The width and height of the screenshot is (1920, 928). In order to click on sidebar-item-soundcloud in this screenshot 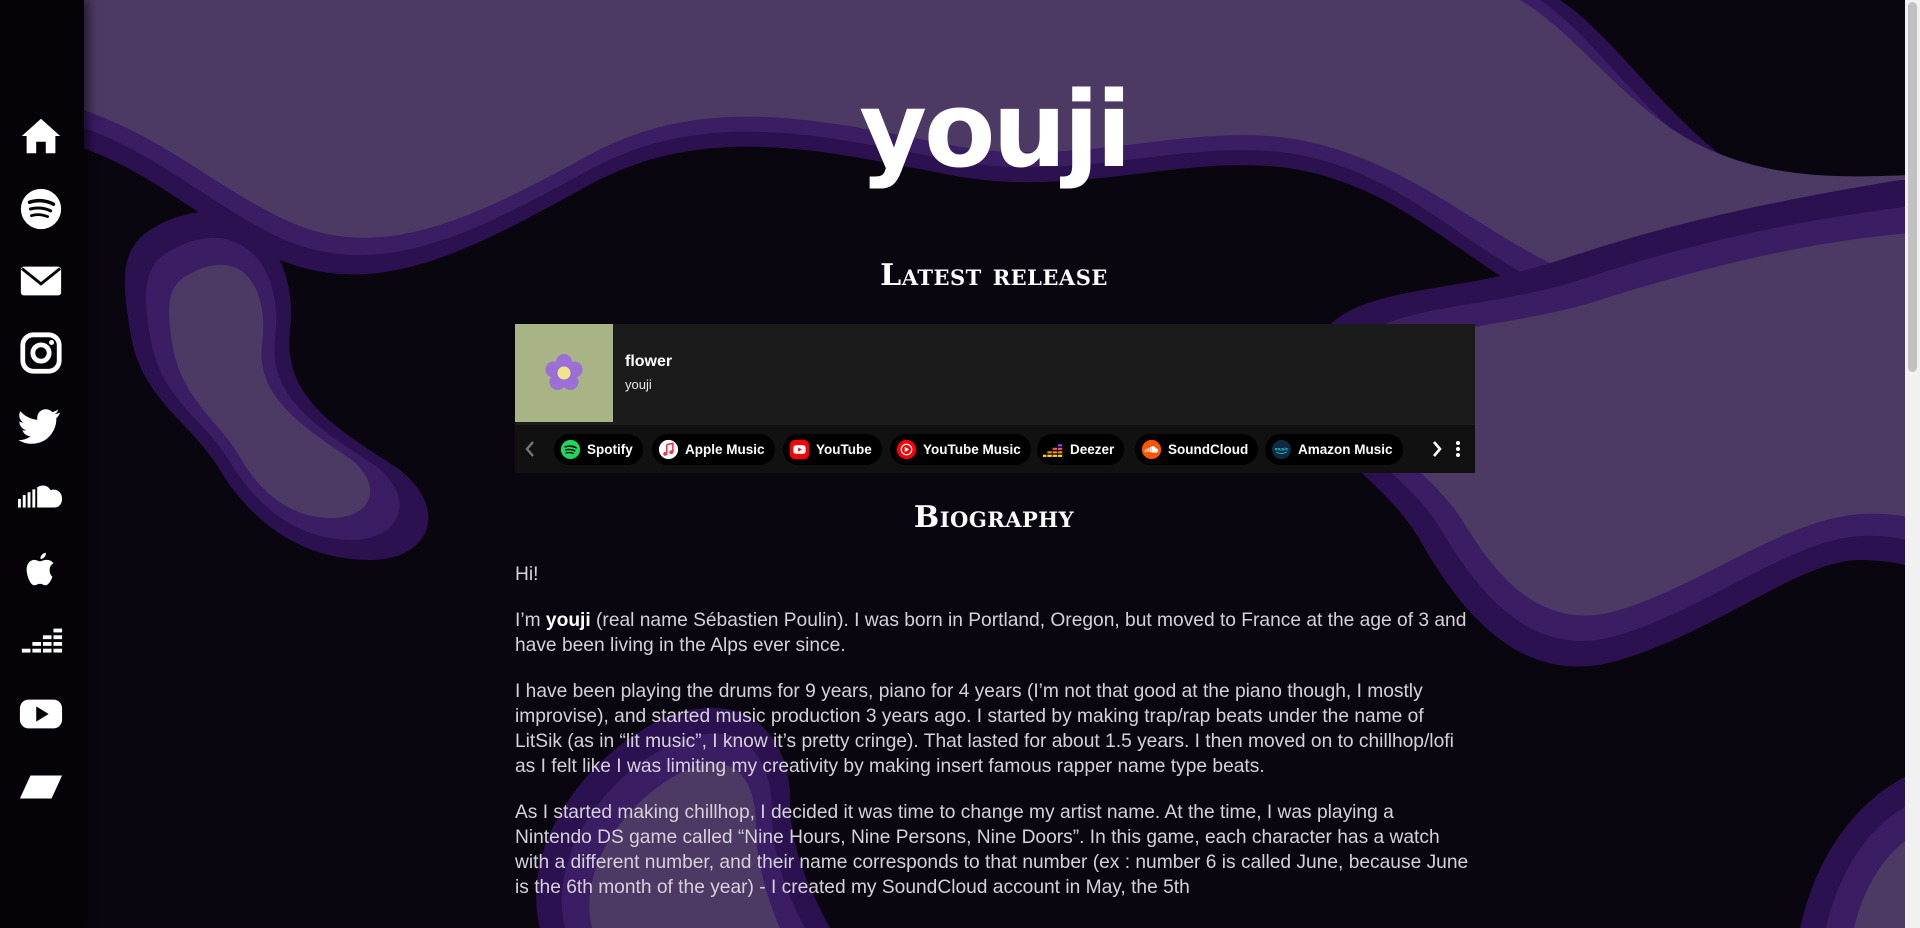, I will do `click(41, 497)`.